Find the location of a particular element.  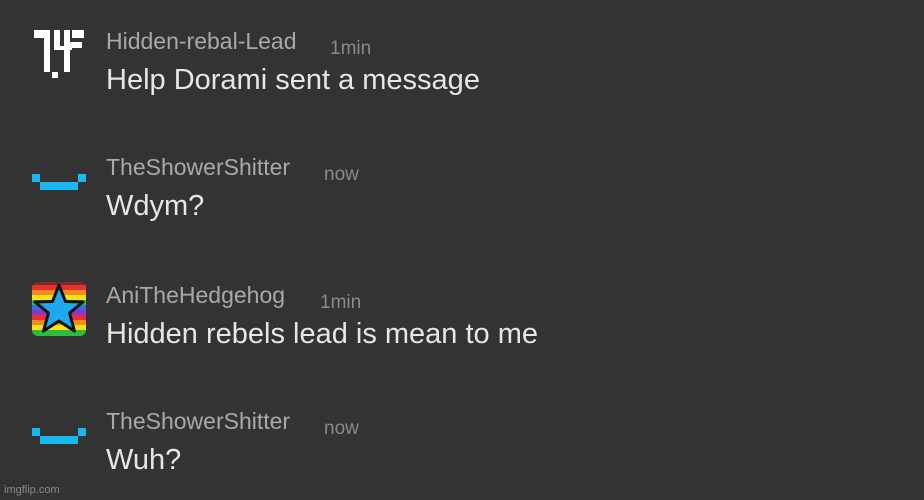

avatar-rainbow-star-icon is located at coordinates (59, 309).